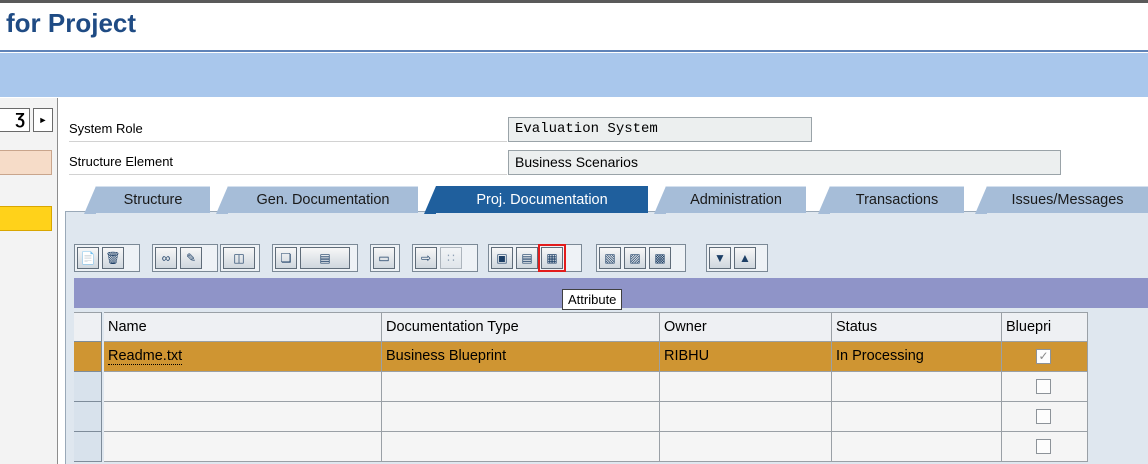 The height and width of the screenshot is (464, 1148). Describe the element at coordinates (592, 299) in the screenshot. I see `attribute-tooltip: Attribute` at that location.